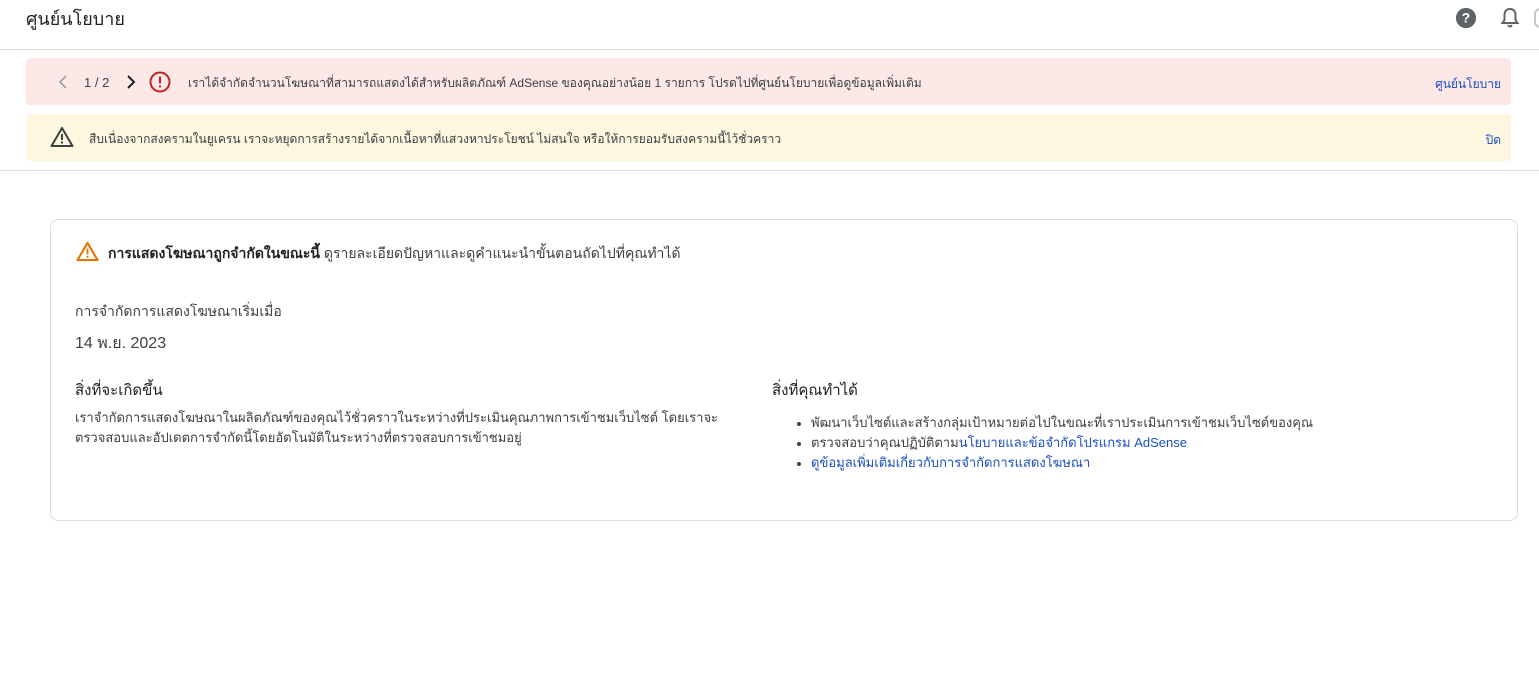 The width and height of the screenshot is (1539, 684). I want to click on account-avatar, so click(1536, 18).